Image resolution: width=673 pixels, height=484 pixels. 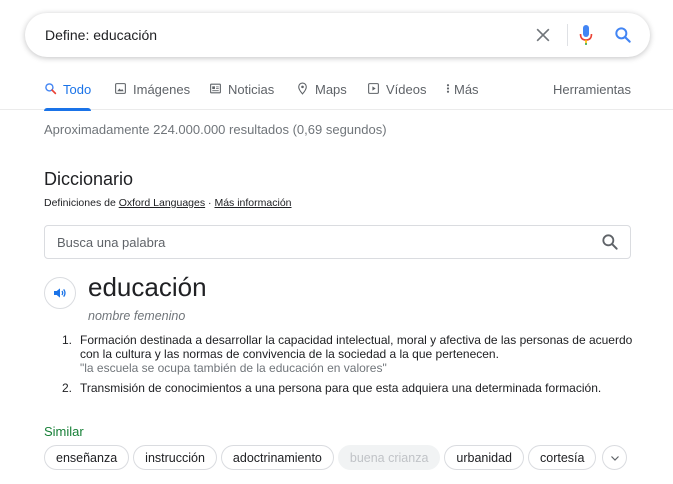 I want to click on pronunciation-button, so click(x=60, y=293).